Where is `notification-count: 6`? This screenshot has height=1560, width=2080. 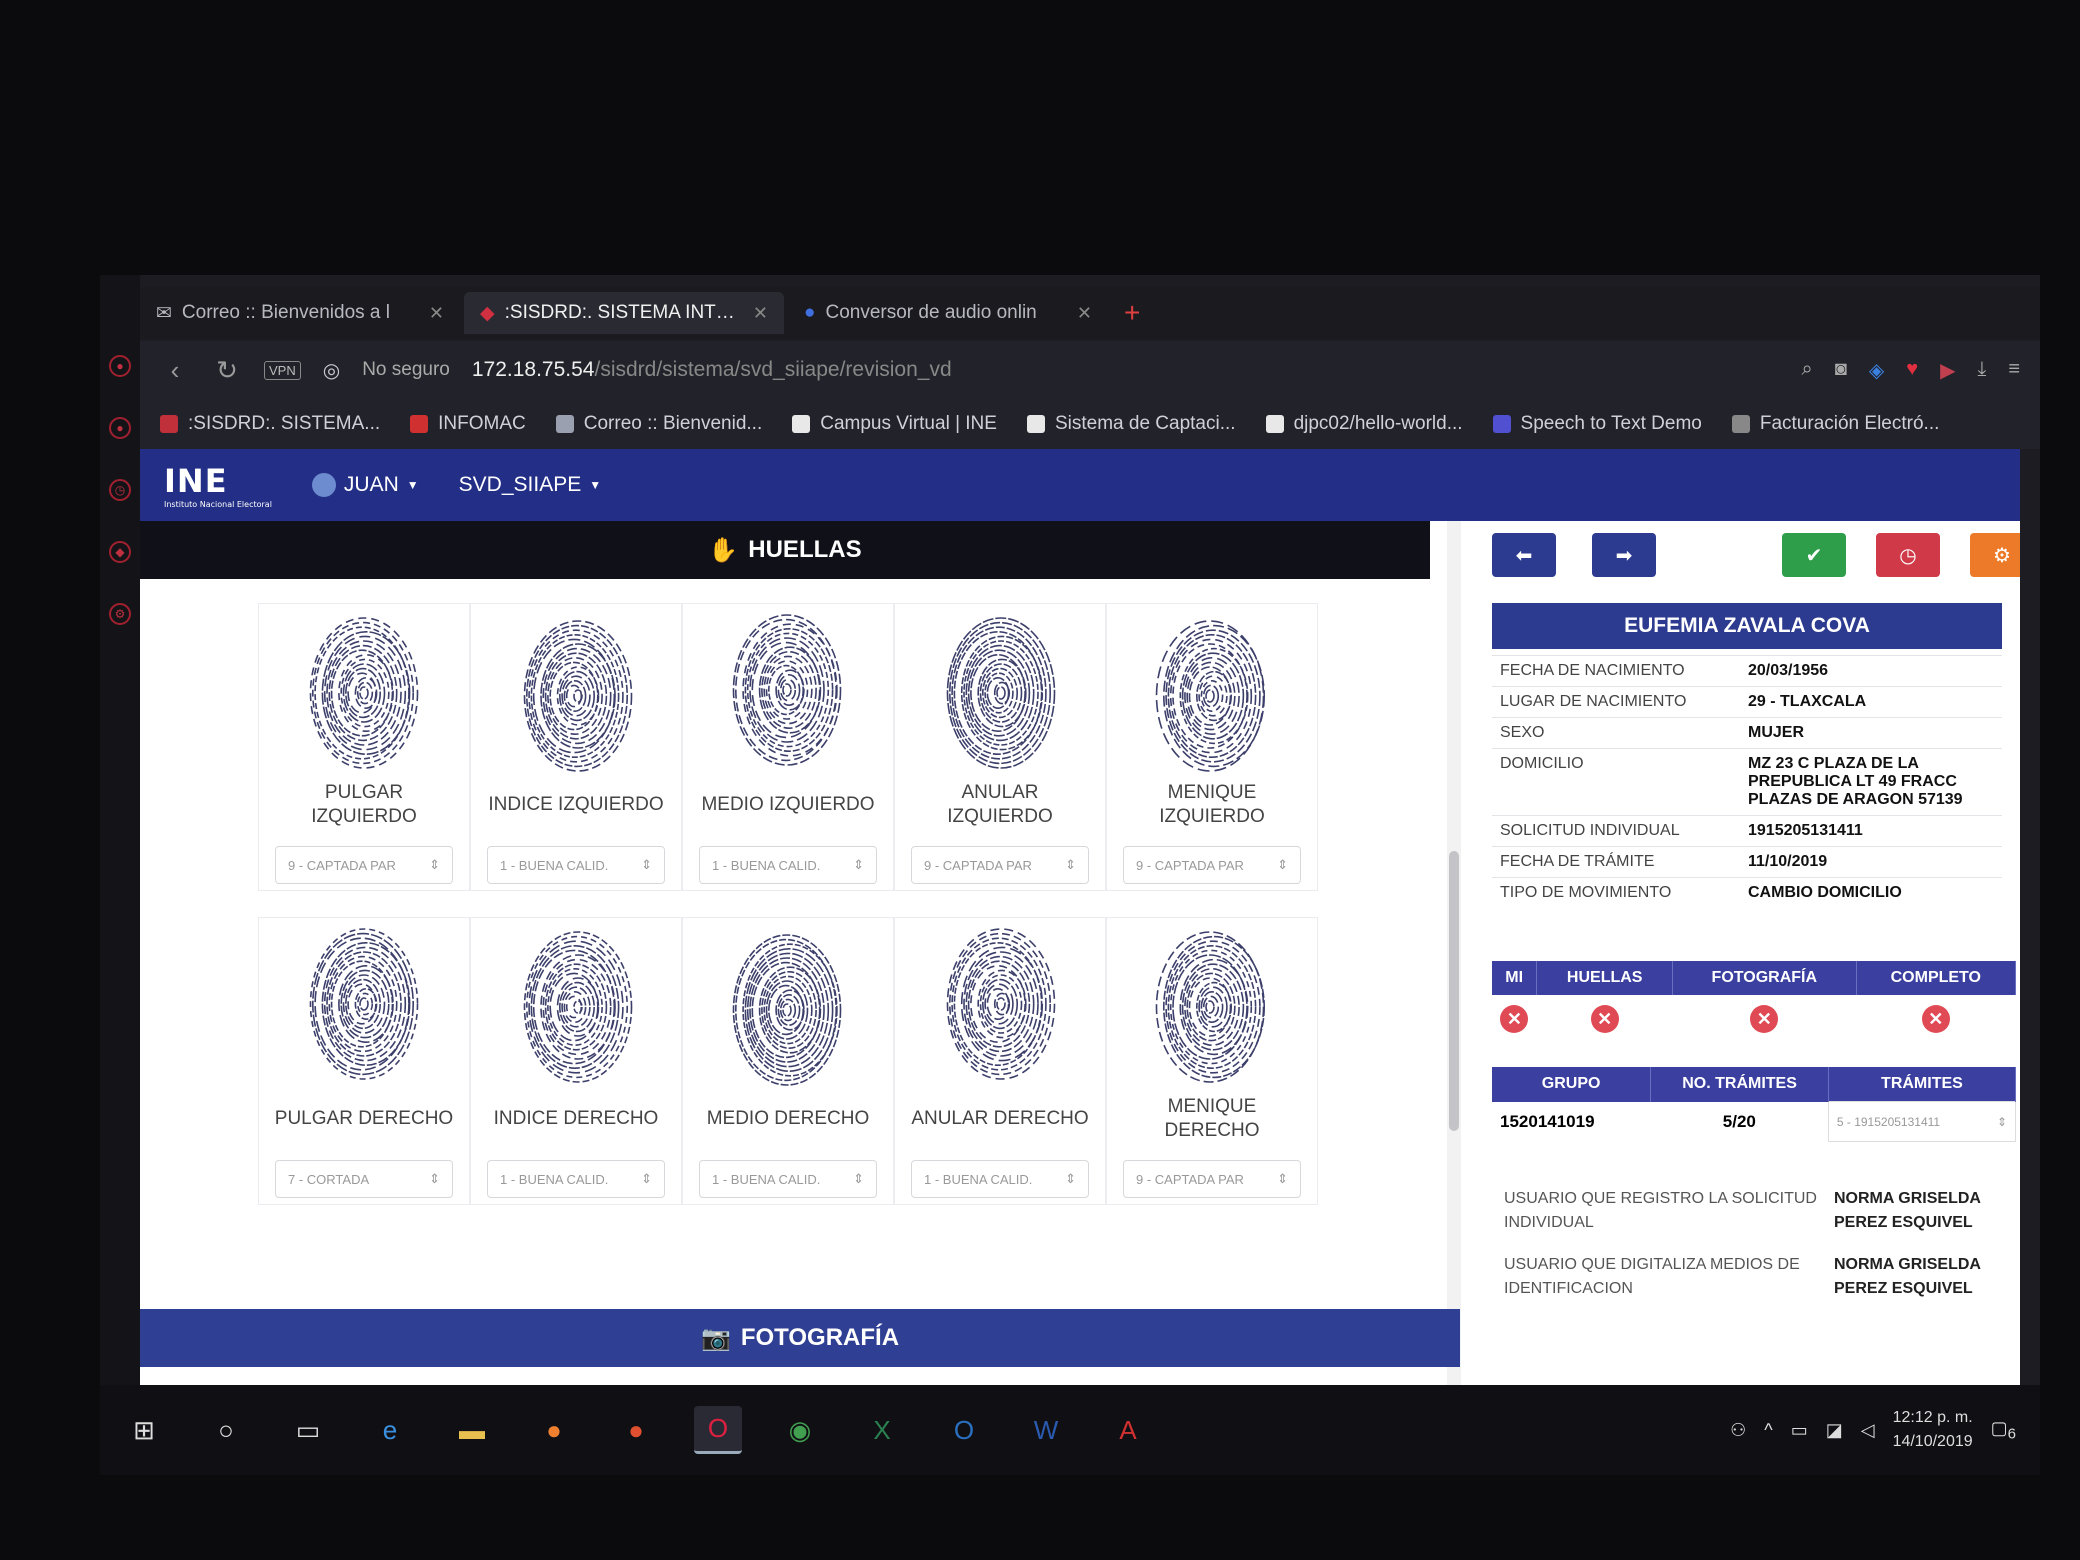
notification-count: 6 is located at coordinates (2011, 1434).